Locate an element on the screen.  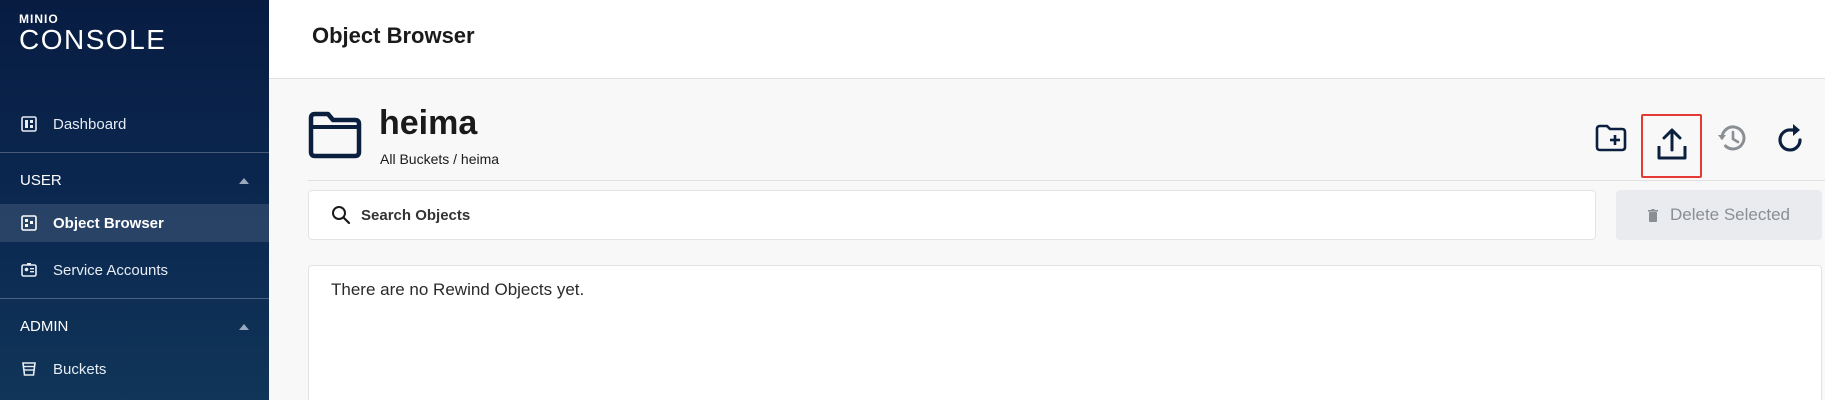
sidebar-item-label: Object Browser is located at coordinates (108, 223).